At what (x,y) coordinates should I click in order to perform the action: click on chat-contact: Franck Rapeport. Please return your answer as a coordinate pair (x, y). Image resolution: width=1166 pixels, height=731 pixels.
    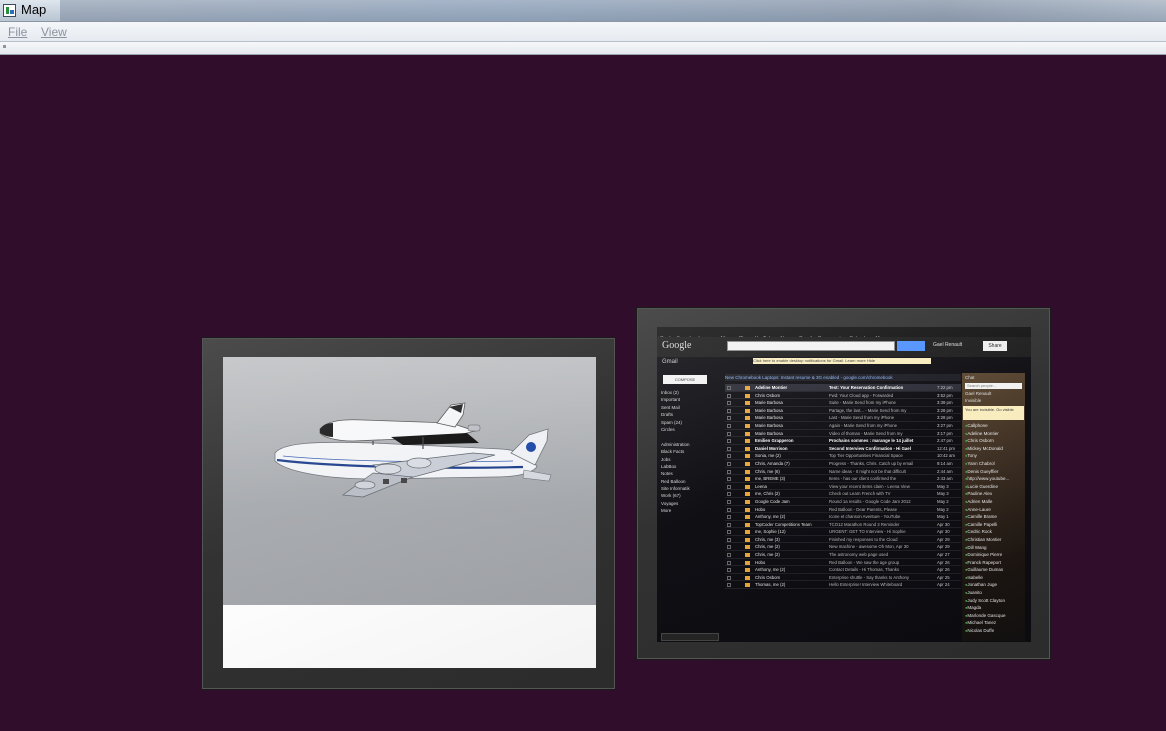
    Looking at the image, I should click on (993, 563).